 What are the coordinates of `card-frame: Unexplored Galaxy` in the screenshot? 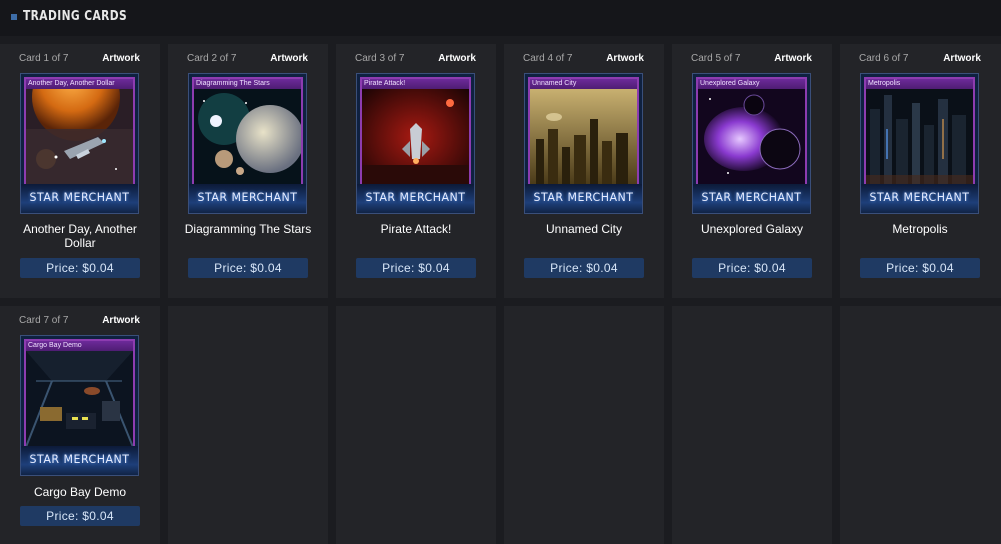 It's located at (751, 132).